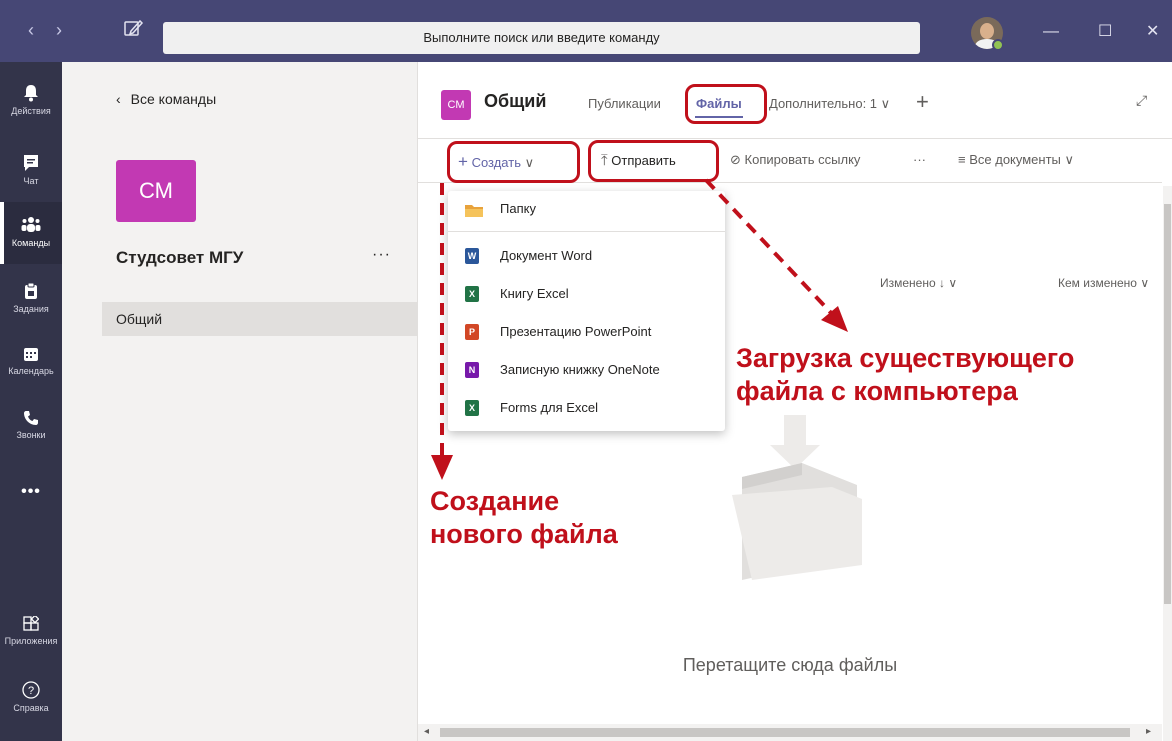 The image size is (1172, 741). Describe the element at coordinates (905, 358) in the screenshot. I see `annotation-upload-line-1: Загрузка существующего` at that location.